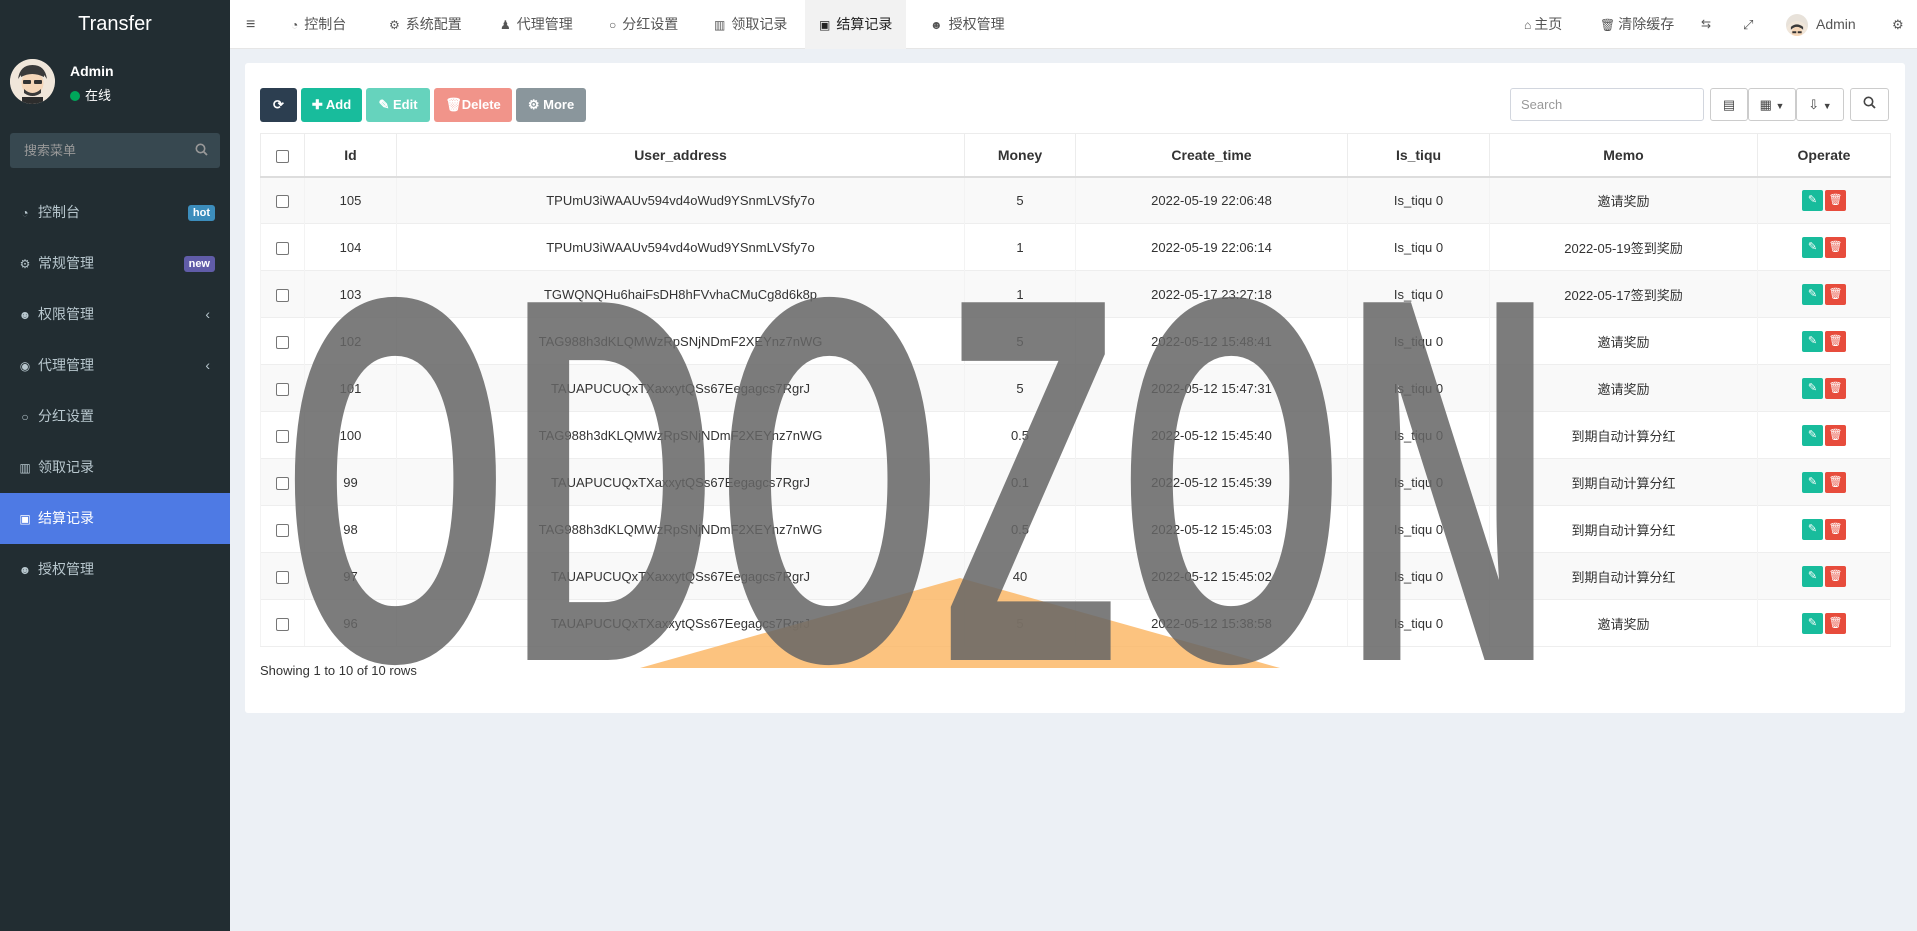  Describe the element at coordinates (398, 105) in the screenshot. I see `edit-button: ✎ Edit` at that location.